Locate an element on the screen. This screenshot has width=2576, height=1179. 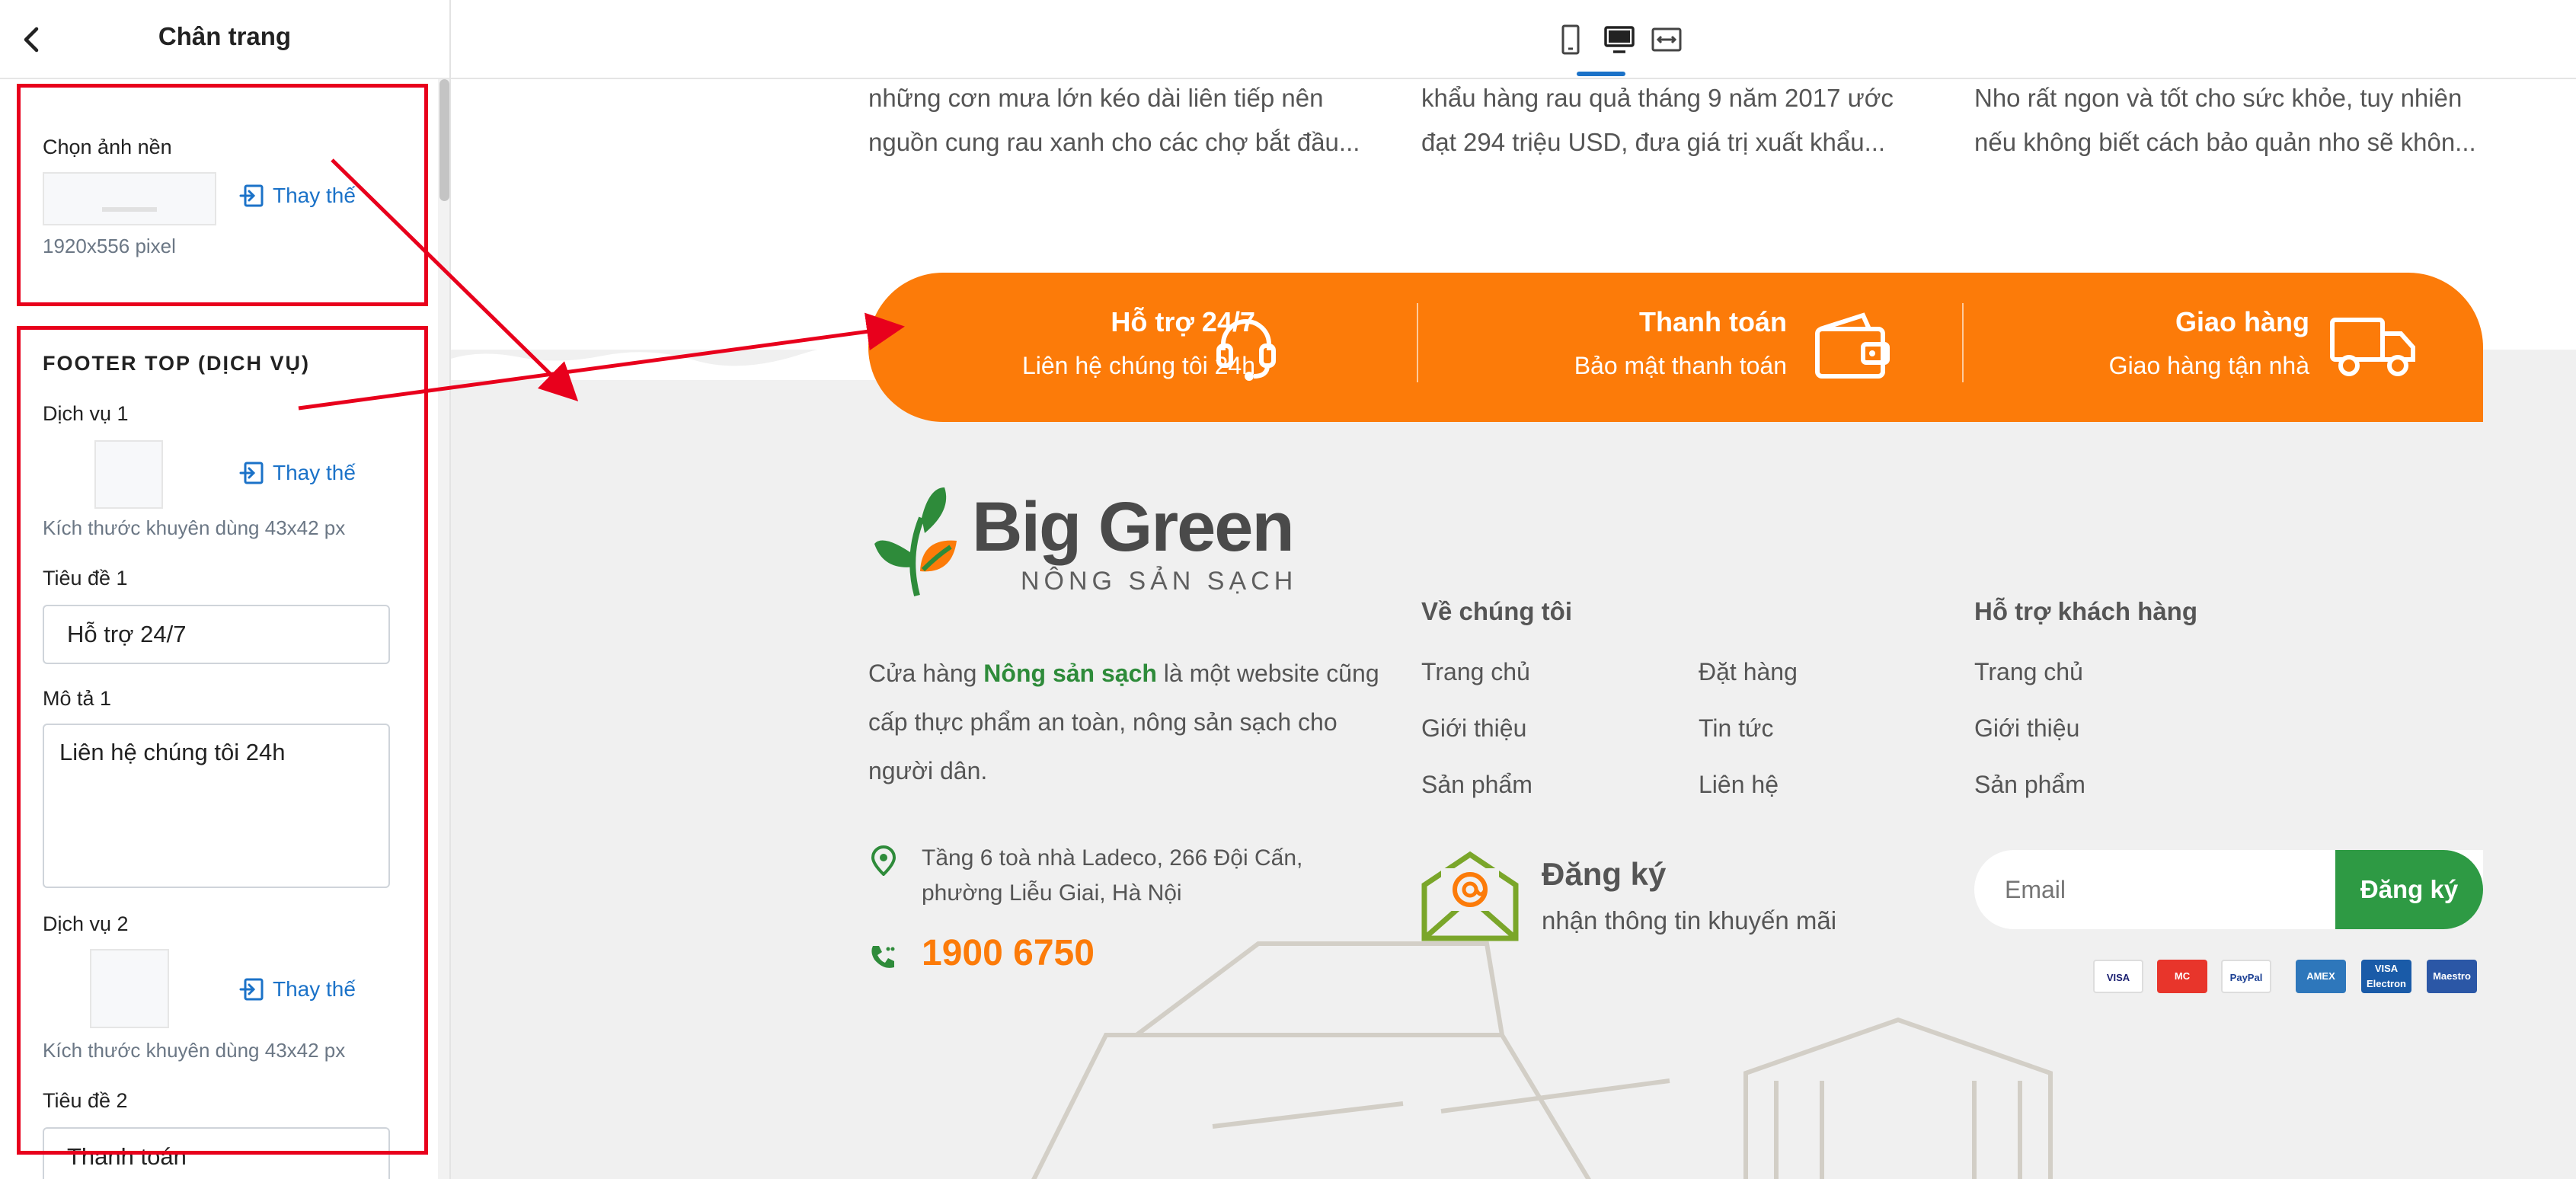
replace-service2-button: Thay thế is located at coordinates (297, 989).